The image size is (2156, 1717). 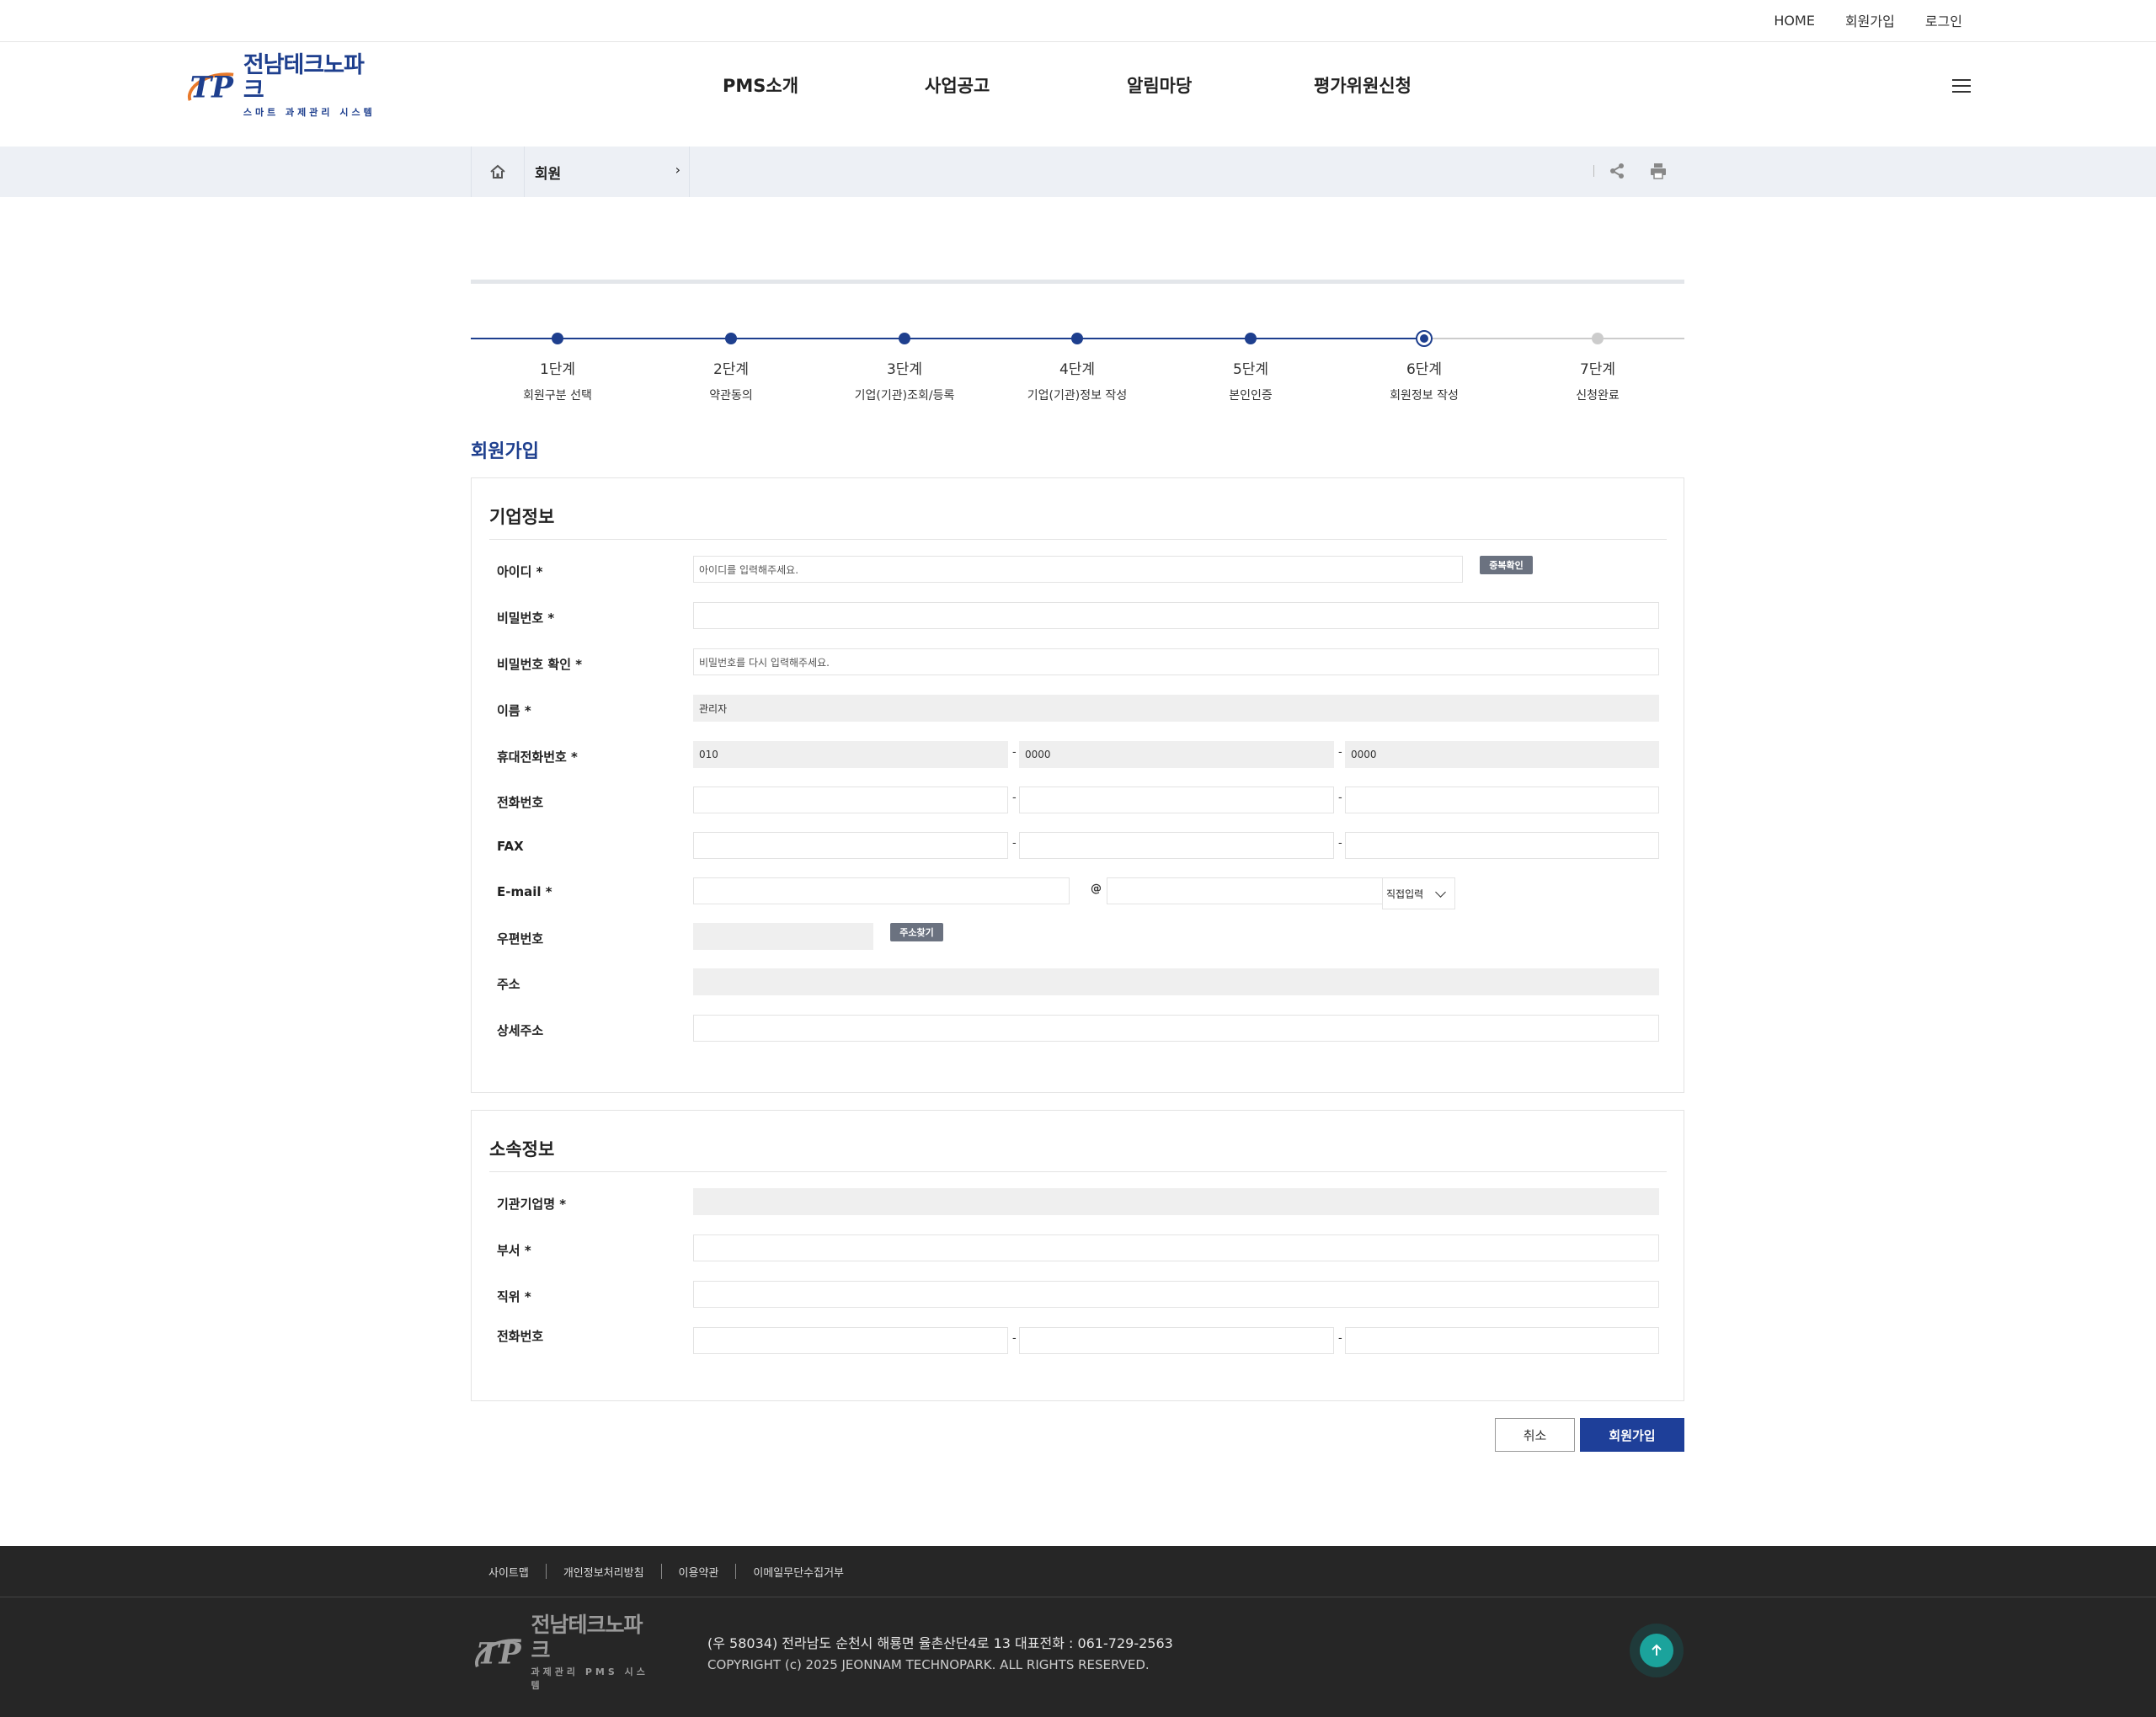 What do you see at coordinates (557, 361) in the screenshot?
I see `step-1: 1단계 회원구분 선택` at bounding box center [557, 361].